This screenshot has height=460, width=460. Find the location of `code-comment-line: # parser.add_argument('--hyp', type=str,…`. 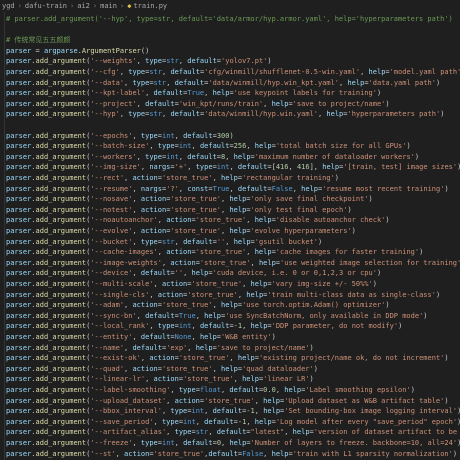

code-comment-line: # parser.add_argument('--hyp', type=str,… is located at coordinates (229, 19).